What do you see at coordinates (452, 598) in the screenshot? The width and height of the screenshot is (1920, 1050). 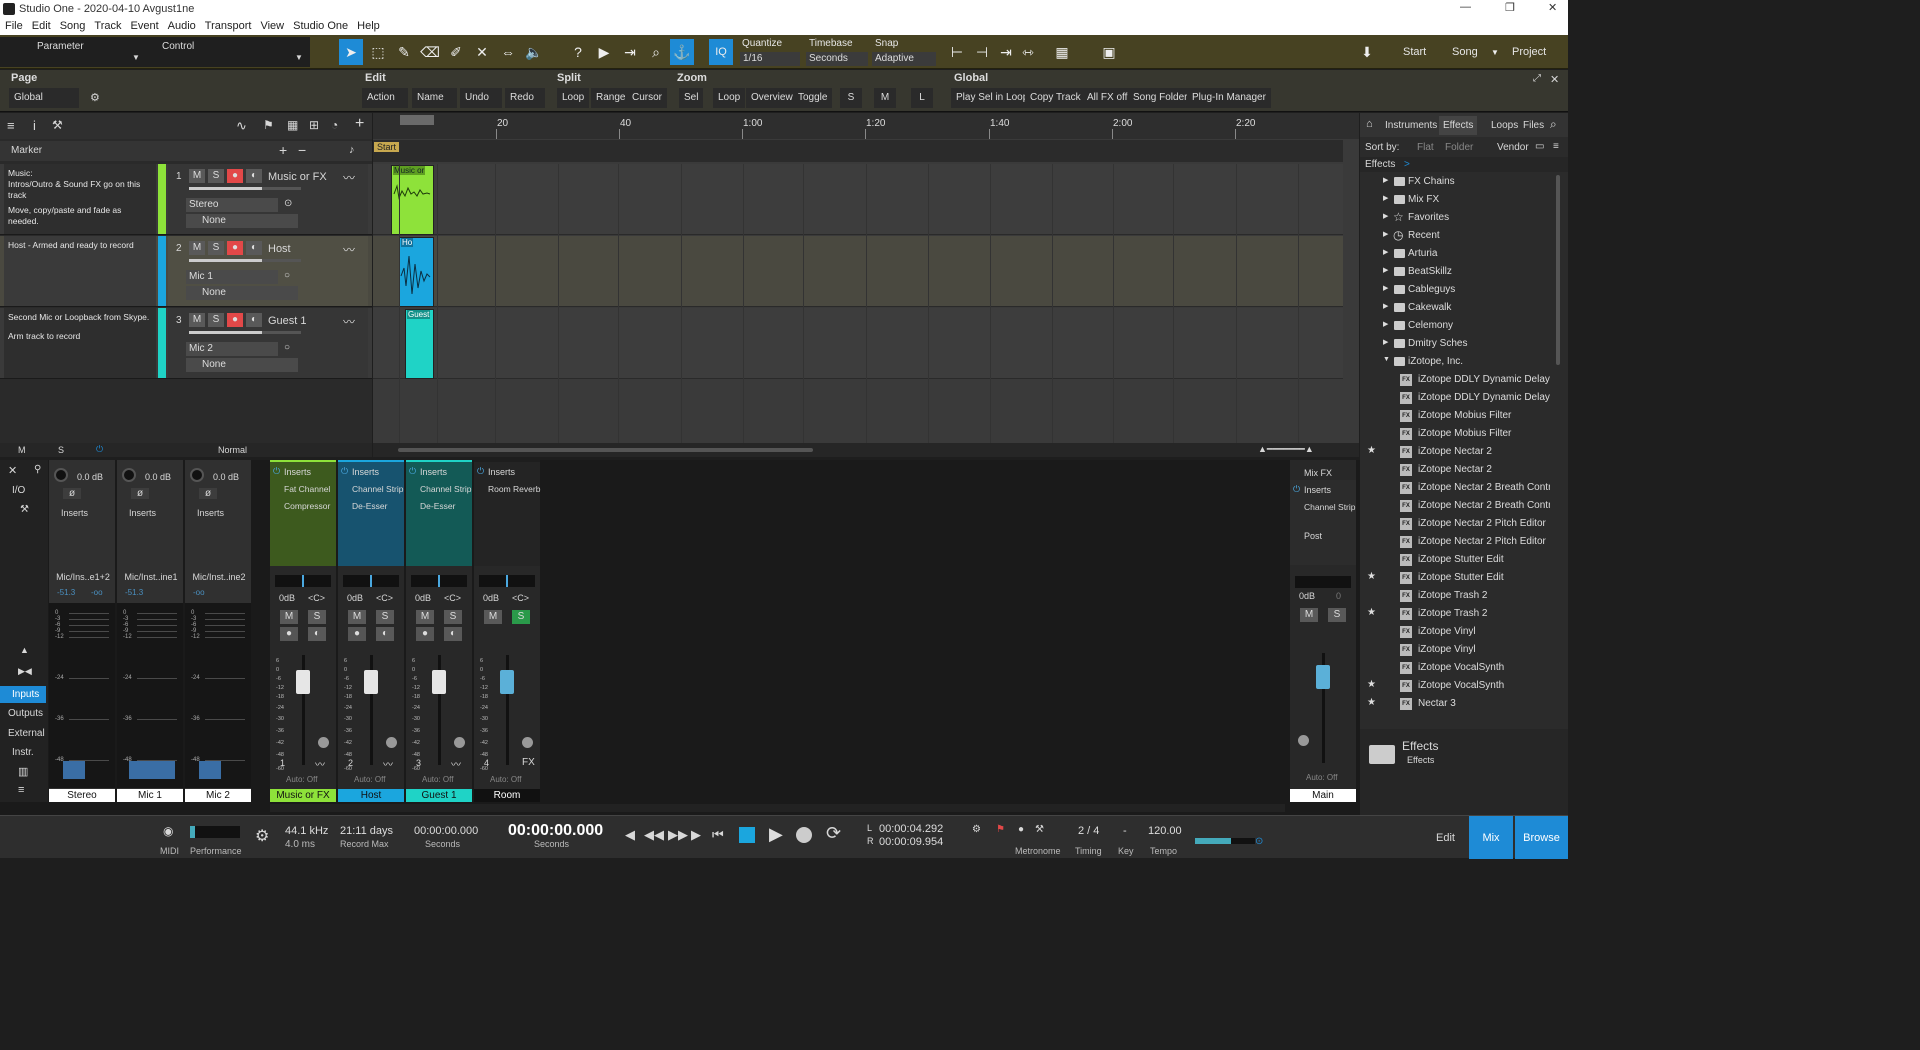 I see `channel-pan: <C>` at bounding box center [452, 598].